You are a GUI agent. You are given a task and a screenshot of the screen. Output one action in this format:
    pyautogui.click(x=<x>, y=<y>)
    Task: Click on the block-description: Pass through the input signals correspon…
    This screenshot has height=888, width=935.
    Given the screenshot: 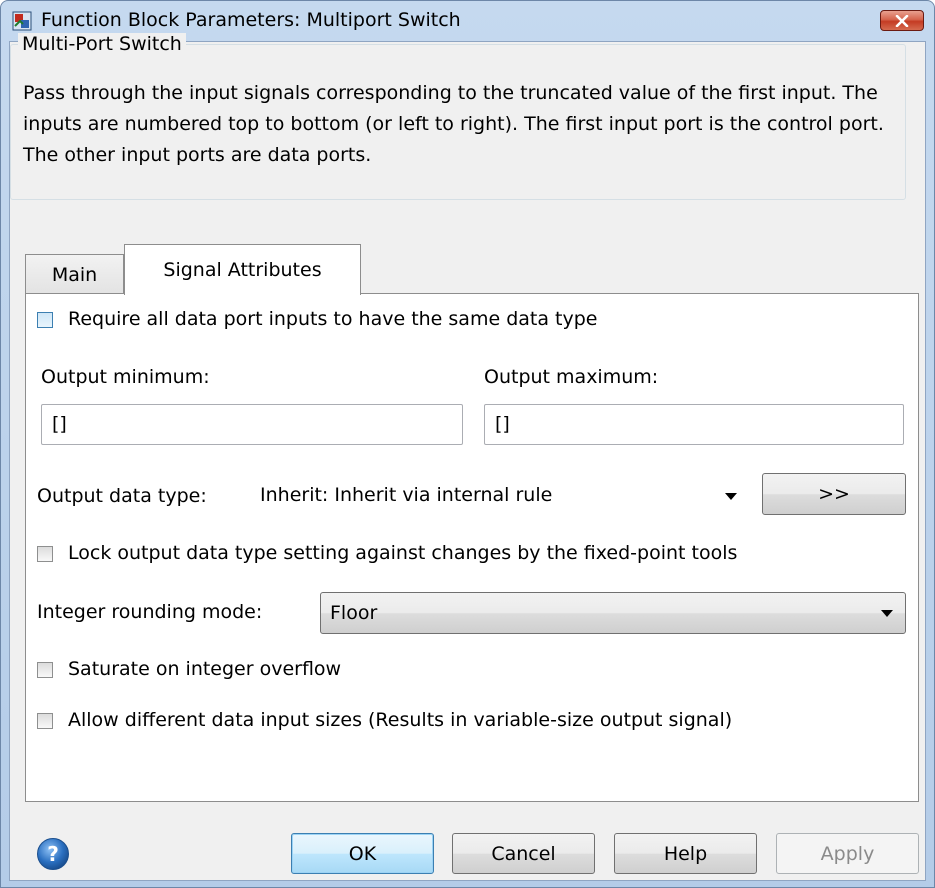 What is the action you would take?
    pyautogui.click(x=453, y=124)
    